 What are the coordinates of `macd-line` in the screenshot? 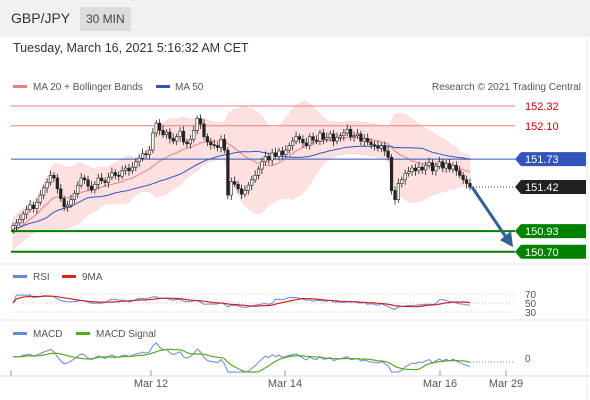 It's located at (241, 357).